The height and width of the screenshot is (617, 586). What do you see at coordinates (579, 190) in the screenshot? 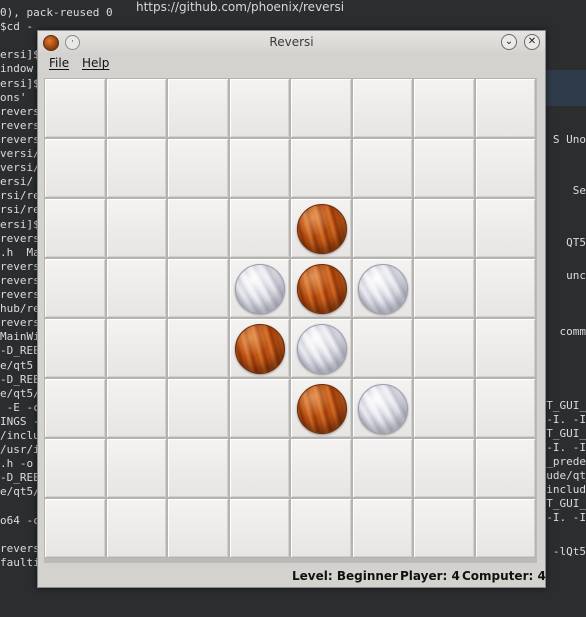
I see `terminal-line-right: Se` at bounding box center [579, 190].